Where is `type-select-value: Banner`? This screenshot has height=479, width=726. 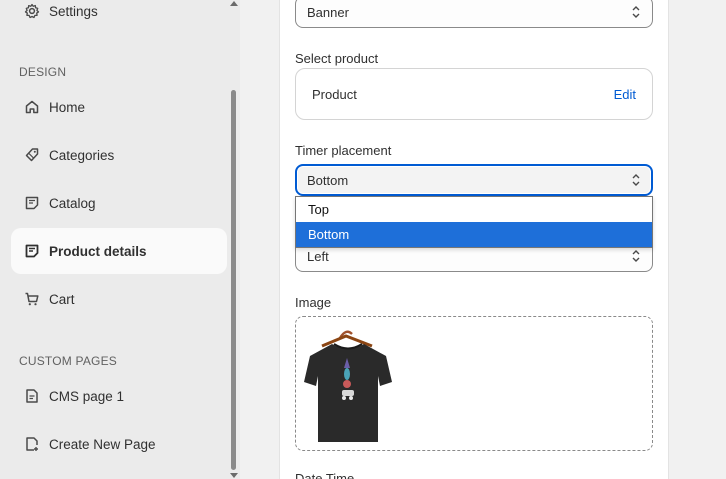
type-select-value: Banner is located at coordinates (328, 12).